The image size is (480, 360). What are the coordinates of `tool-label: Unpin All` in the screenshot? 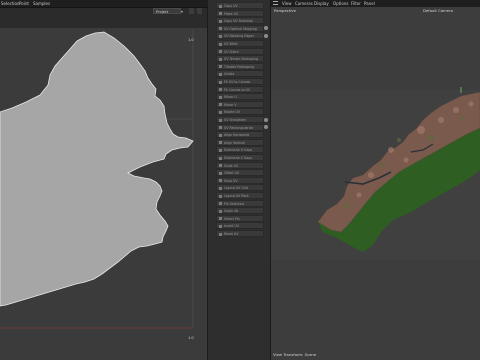 It's located at (231, 211).